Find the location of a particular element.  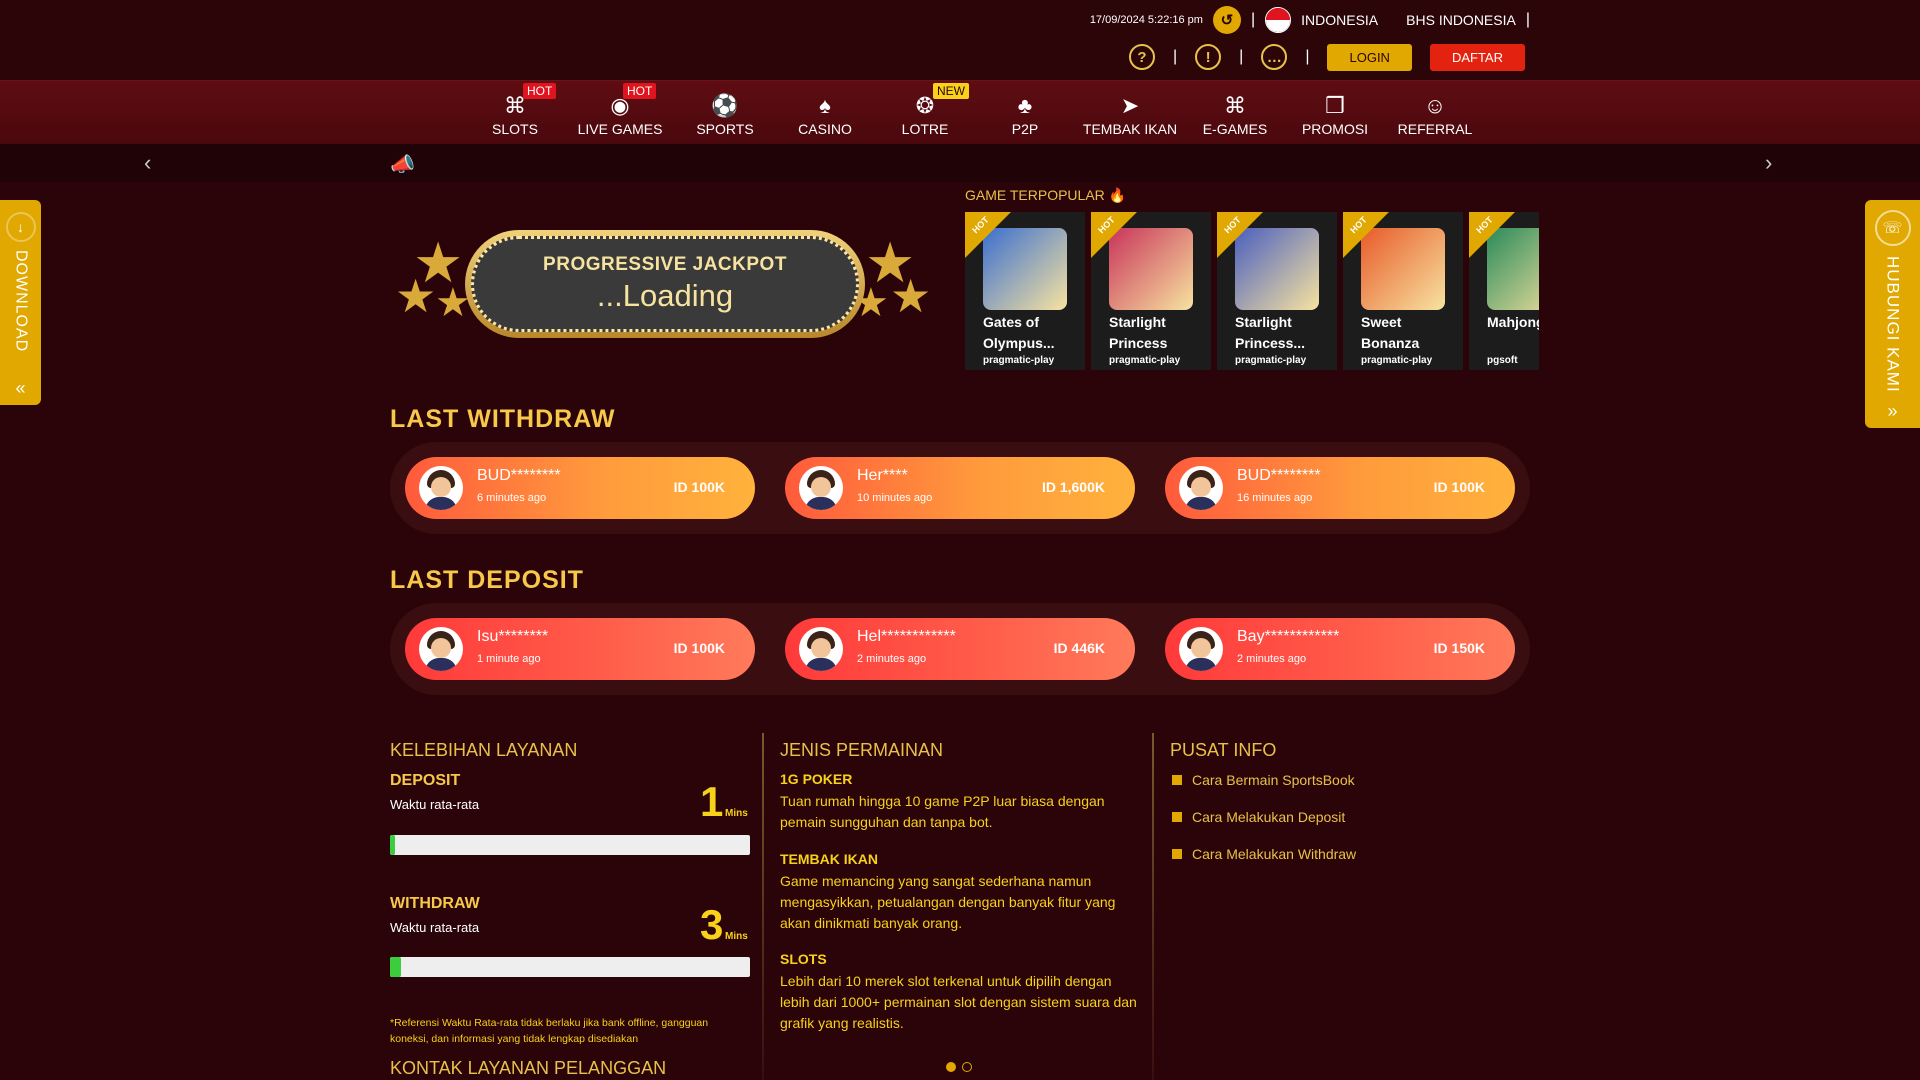

tx-time: 6 minutes ago is located at coordinates (512, 498).